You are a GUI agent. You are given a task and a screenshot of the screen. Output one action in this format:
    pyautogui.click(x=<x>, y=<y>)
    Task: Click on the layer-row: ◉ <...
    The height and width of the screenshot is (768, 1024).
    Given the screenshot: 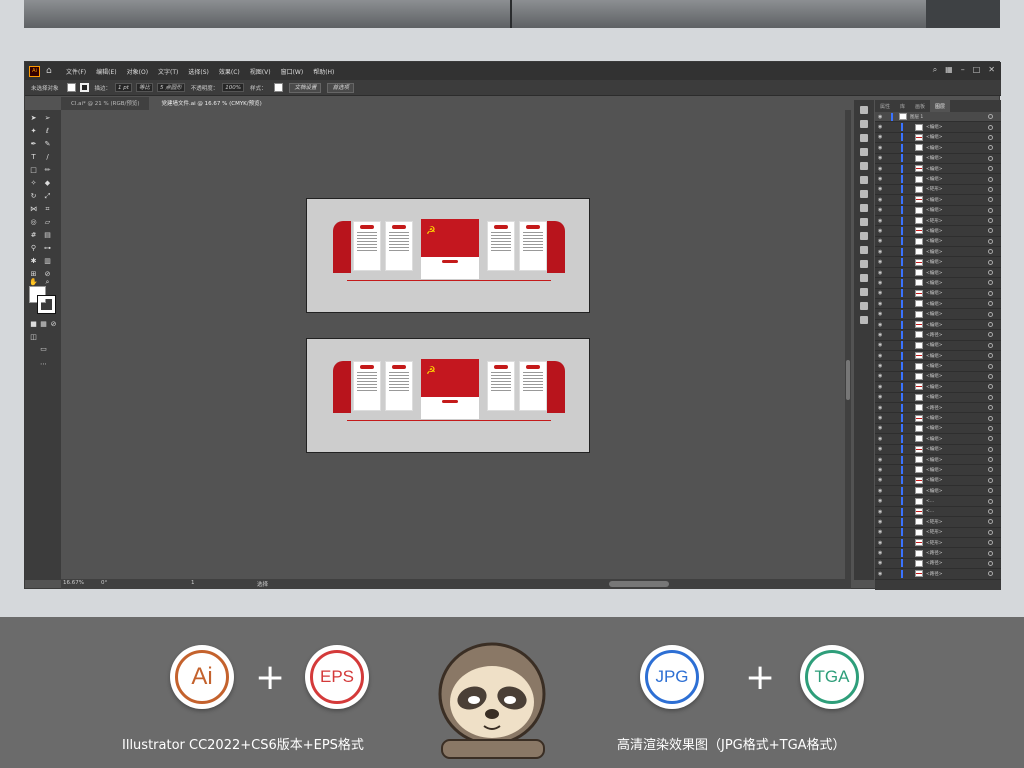 What is the action you would take?
    pyautogui.click(x=938, y=501)
    